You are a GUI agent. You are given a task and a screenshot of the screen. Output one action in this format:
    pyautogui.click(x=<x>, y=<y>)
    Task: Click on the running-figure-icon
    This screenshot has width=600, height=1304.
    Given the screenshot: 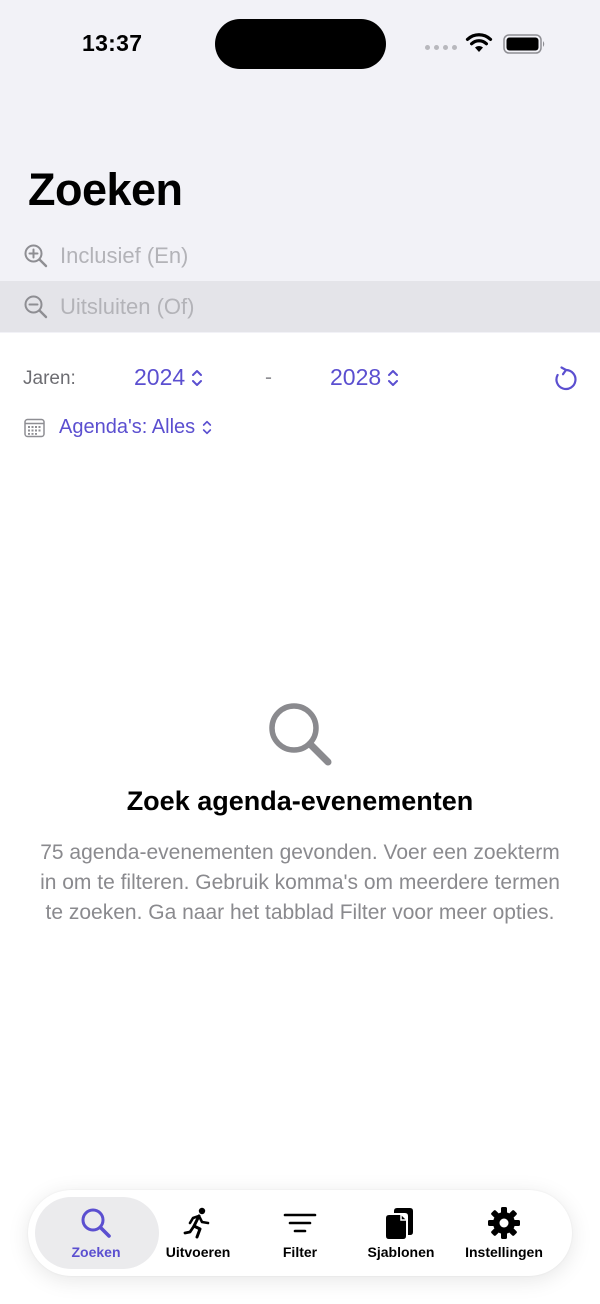 What is the action you would take?
    pyautogui.click(x=196, y=1223)
    